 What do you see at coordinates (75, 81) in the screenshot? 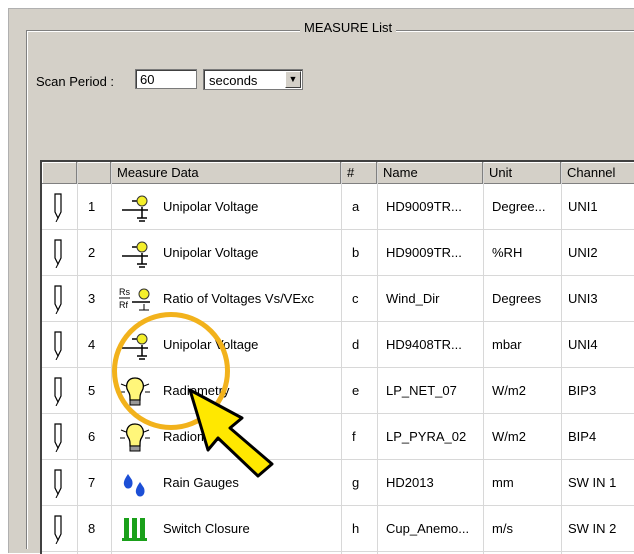
I see `scan-period-label: Scan Period :` at bounding box center [75, 81].